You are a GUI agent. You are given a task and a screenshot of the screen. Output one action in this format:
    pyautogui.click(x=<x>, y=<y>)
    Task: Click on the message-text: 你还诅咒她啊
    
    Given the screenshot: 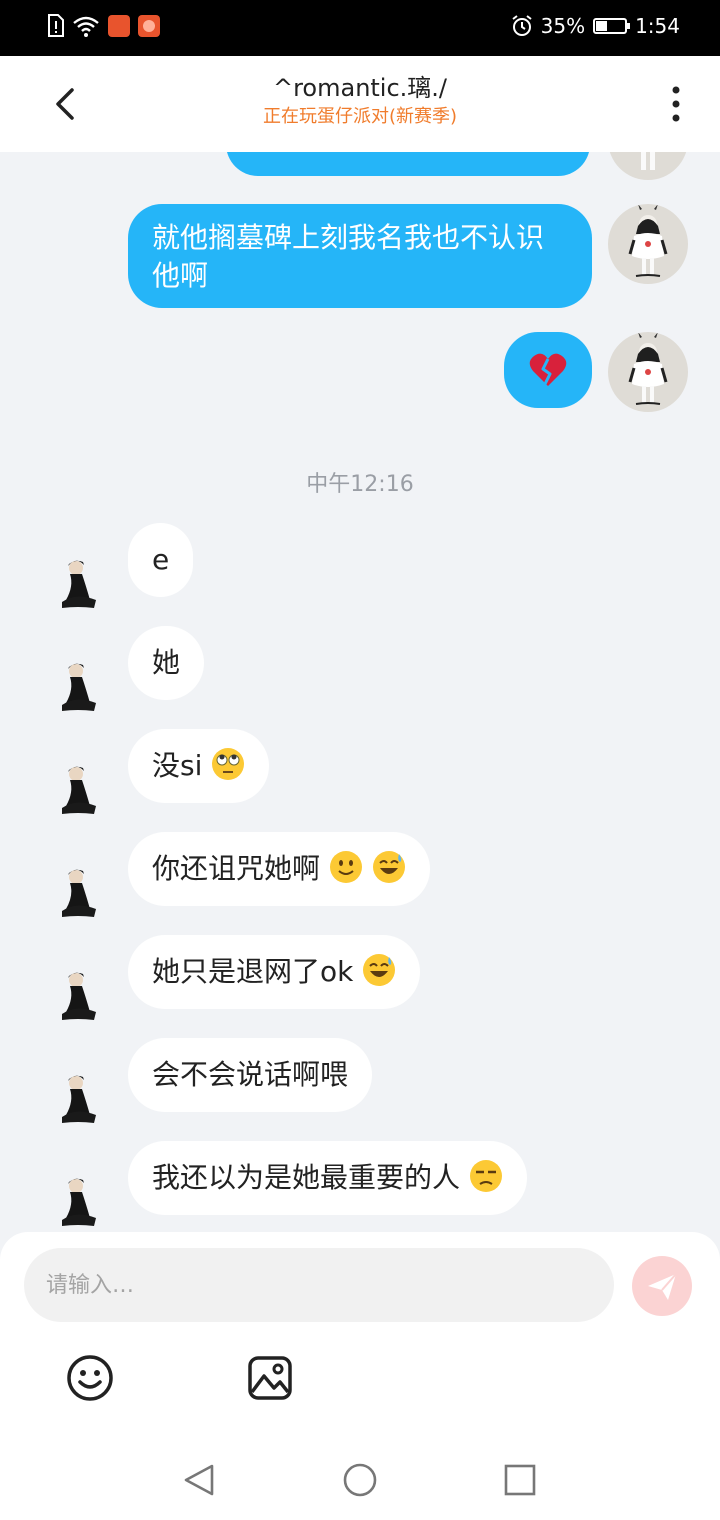 What is the action you would take?
    pyautogui.click(x=236, y=868)
    